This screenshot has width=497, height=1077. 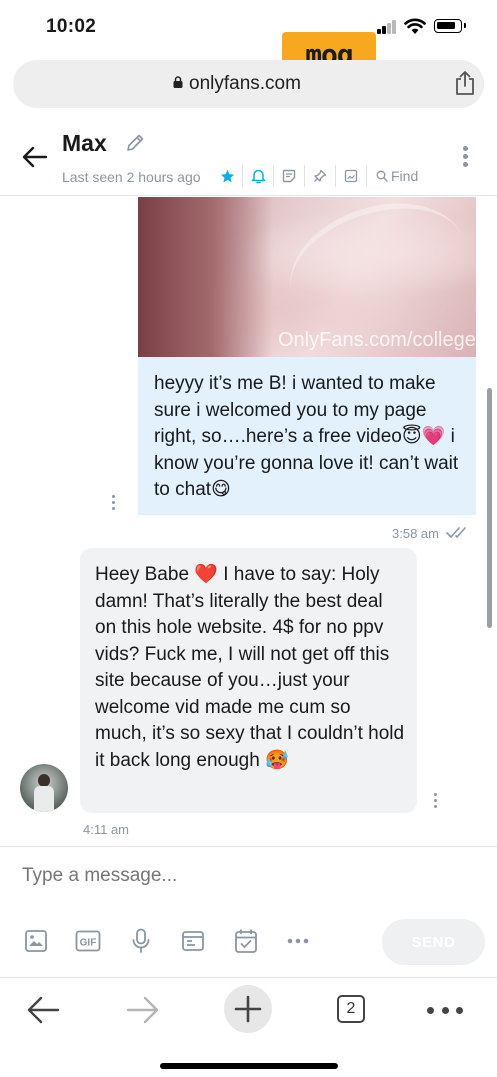 What do you see at coordinates (135, 143) in the screenshot?
I see `pencil-icon` at bounding box center [135, 143].